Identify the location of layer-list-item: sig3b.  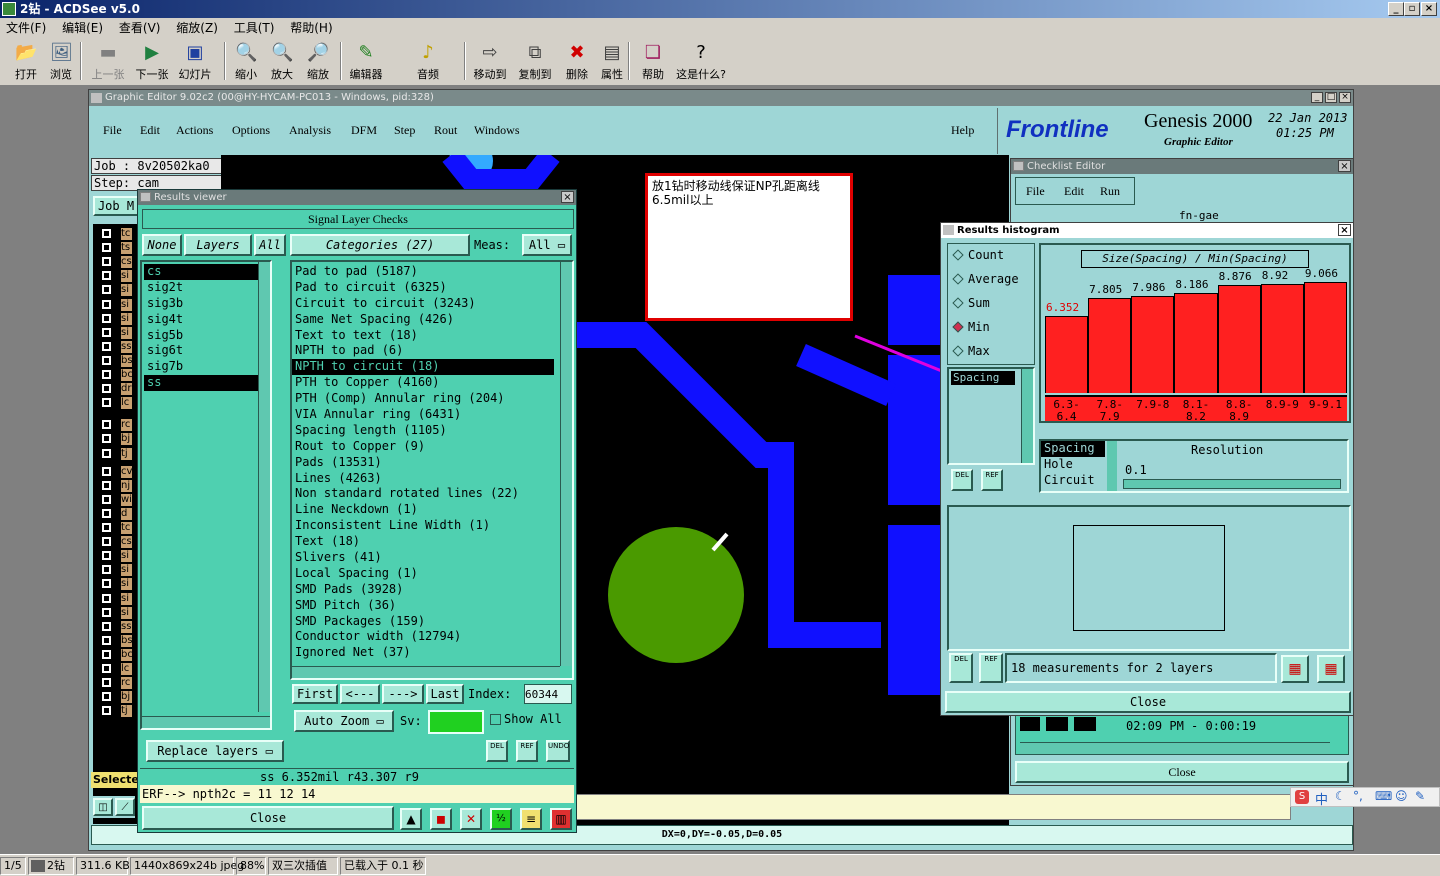
(206, 304).